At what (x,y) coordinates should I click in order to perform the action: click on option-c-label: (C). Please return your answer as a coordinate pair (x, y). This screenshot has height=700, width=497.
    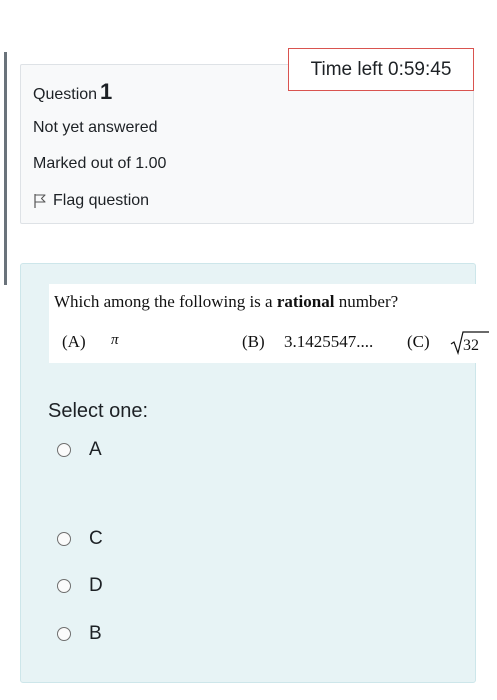
    Looking at the image, I should click on (418, 341).